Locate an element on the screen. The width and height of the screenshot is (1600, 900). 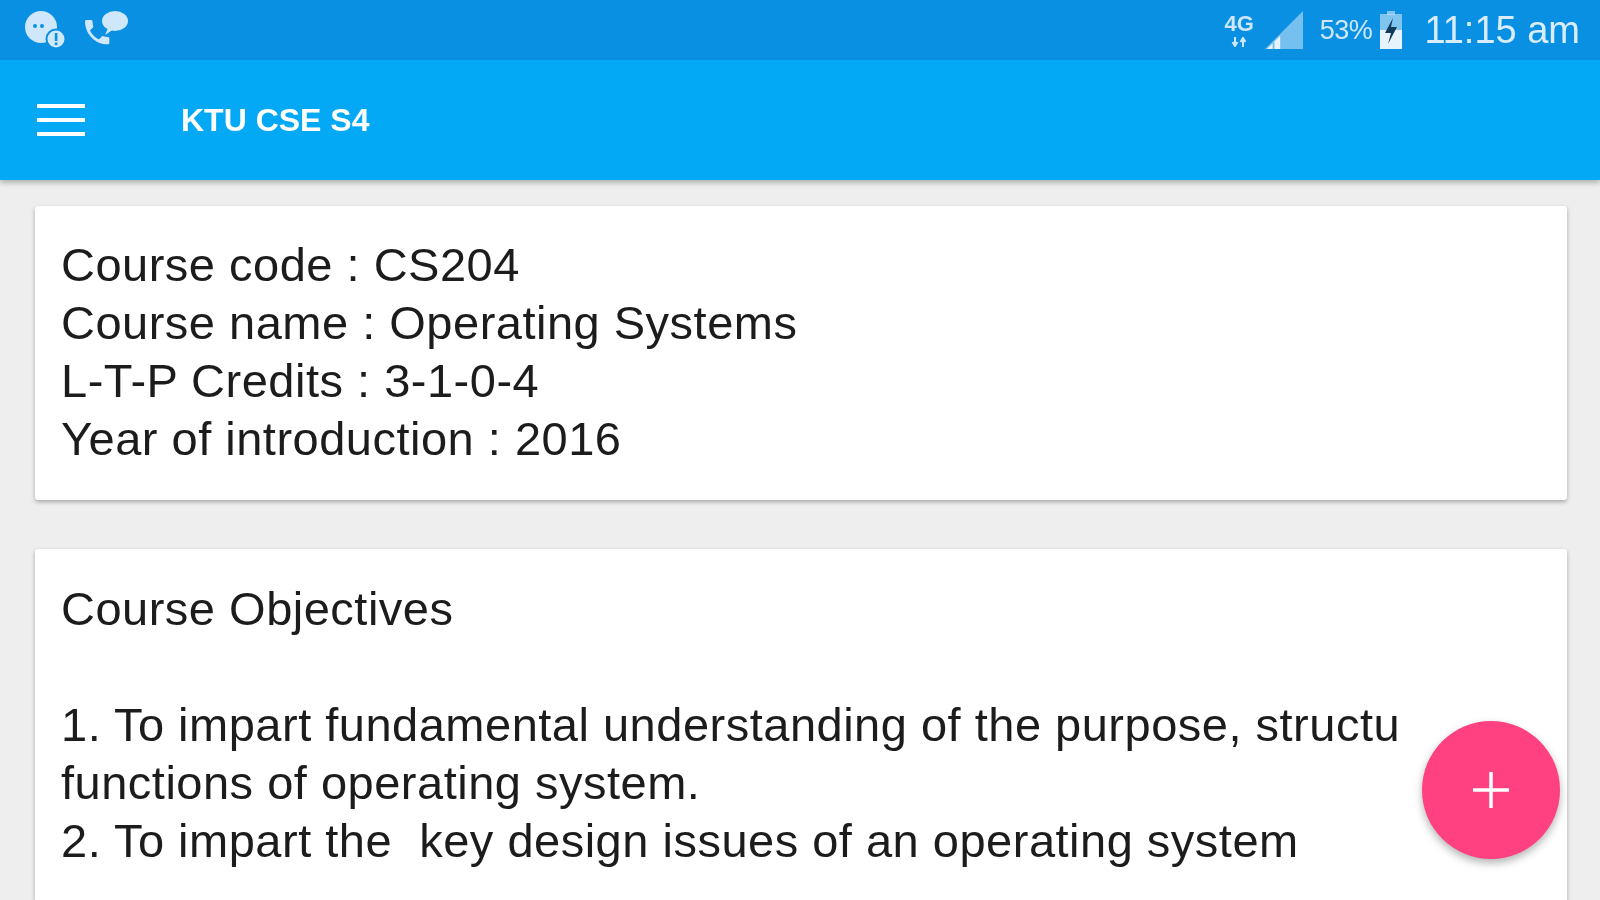
clock-time: 11:15 am is located at coordinates (1502, 30).